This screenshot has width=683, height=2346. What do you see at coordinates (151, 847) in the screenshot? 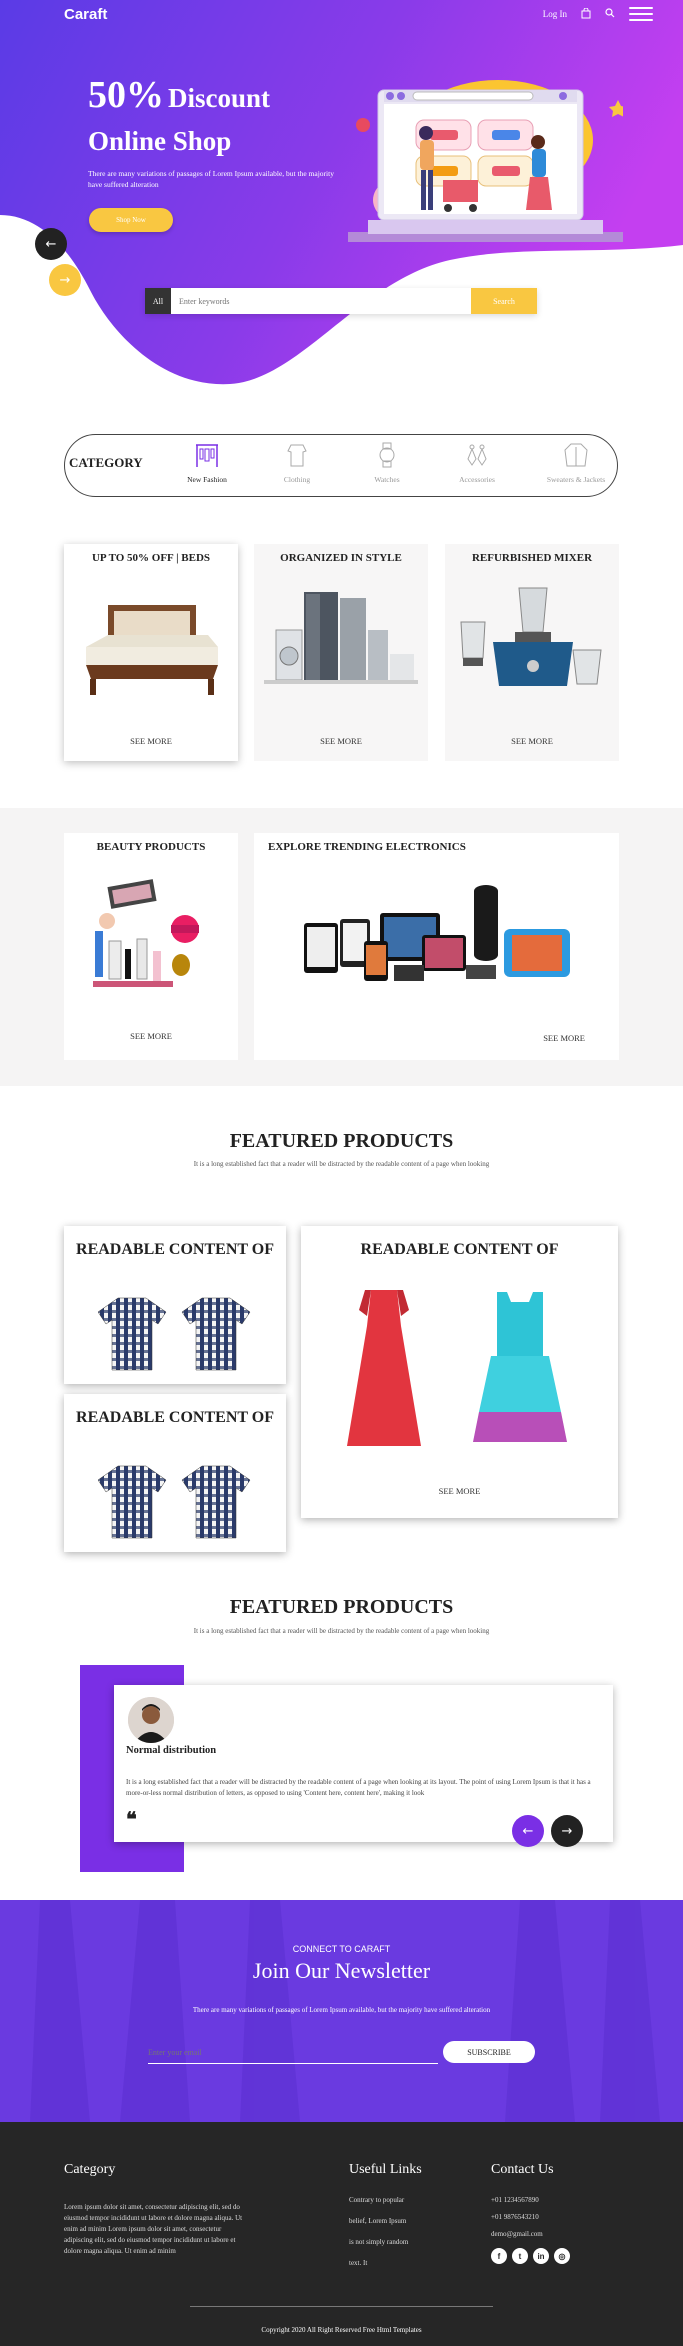
I see `promo-title: BEAUTY PRODUCTS` at bounding box center [151, 847].